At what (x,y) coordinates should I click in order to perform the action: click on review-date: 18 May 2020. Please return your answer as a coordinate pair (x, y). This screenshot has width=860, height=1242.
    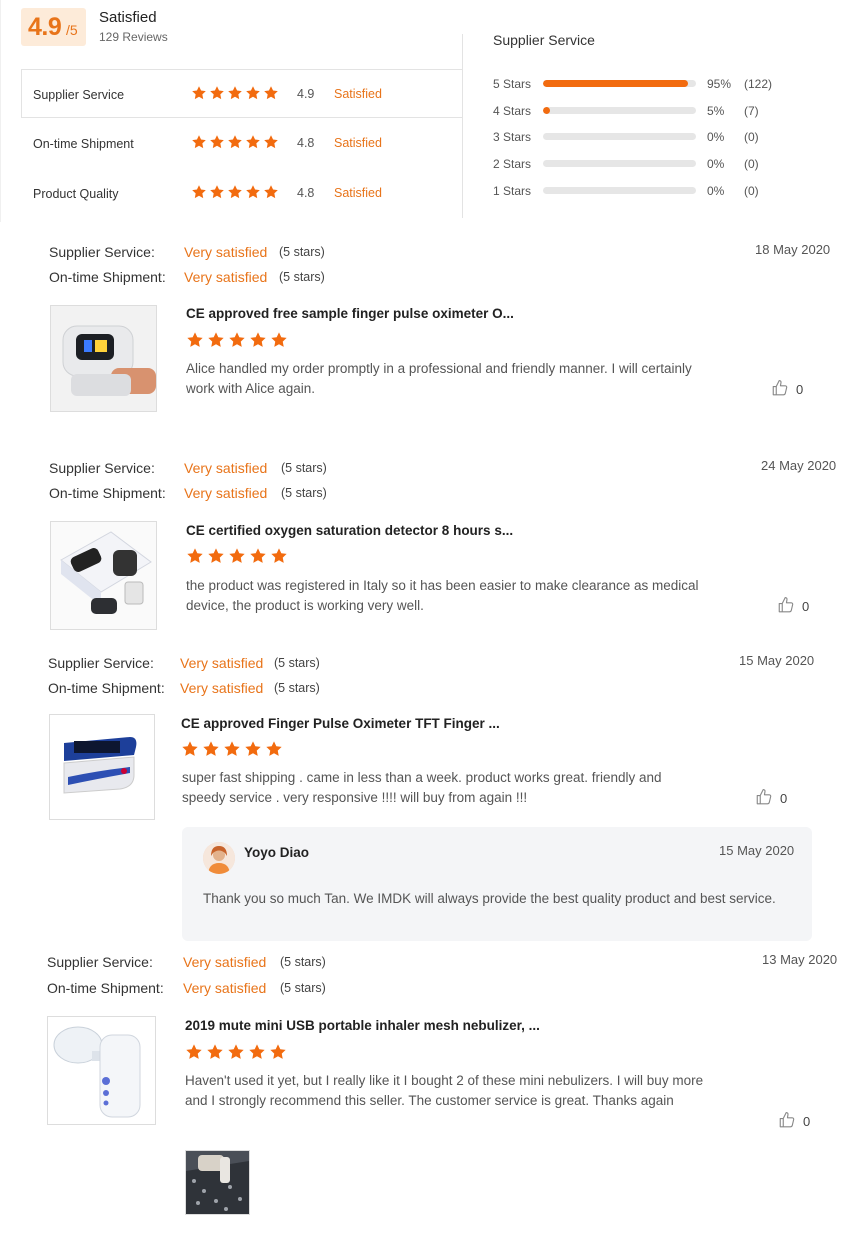
    Looking at the image, I should click on (793, 249).